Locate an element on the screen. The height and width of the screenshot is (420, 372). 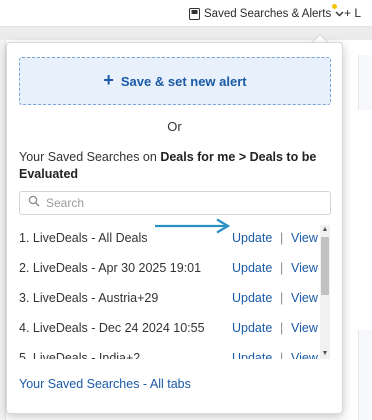
saved-searches-label: Saved Searches & Alerts is located at coordinates (268, 14).